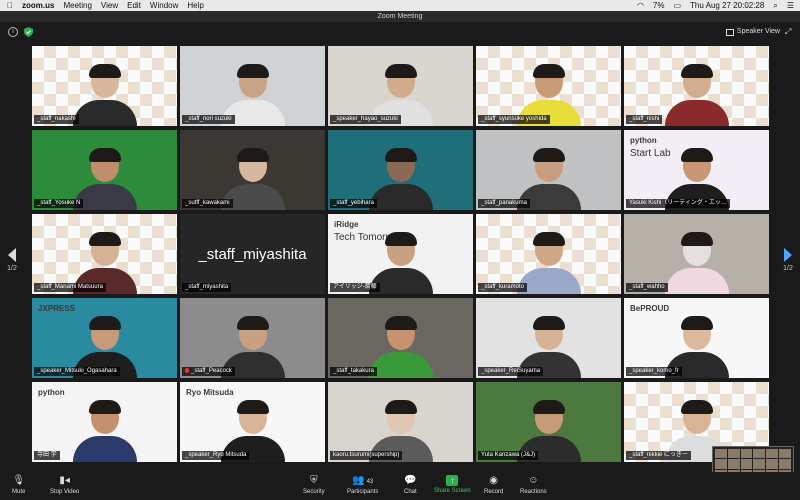 Image resolution: width=800 pixels, height=500 pixels. Describe the element at coordinates (452, 484) in the screenshot. I see `share-screen-button: ↑ Share Screen` at that location.